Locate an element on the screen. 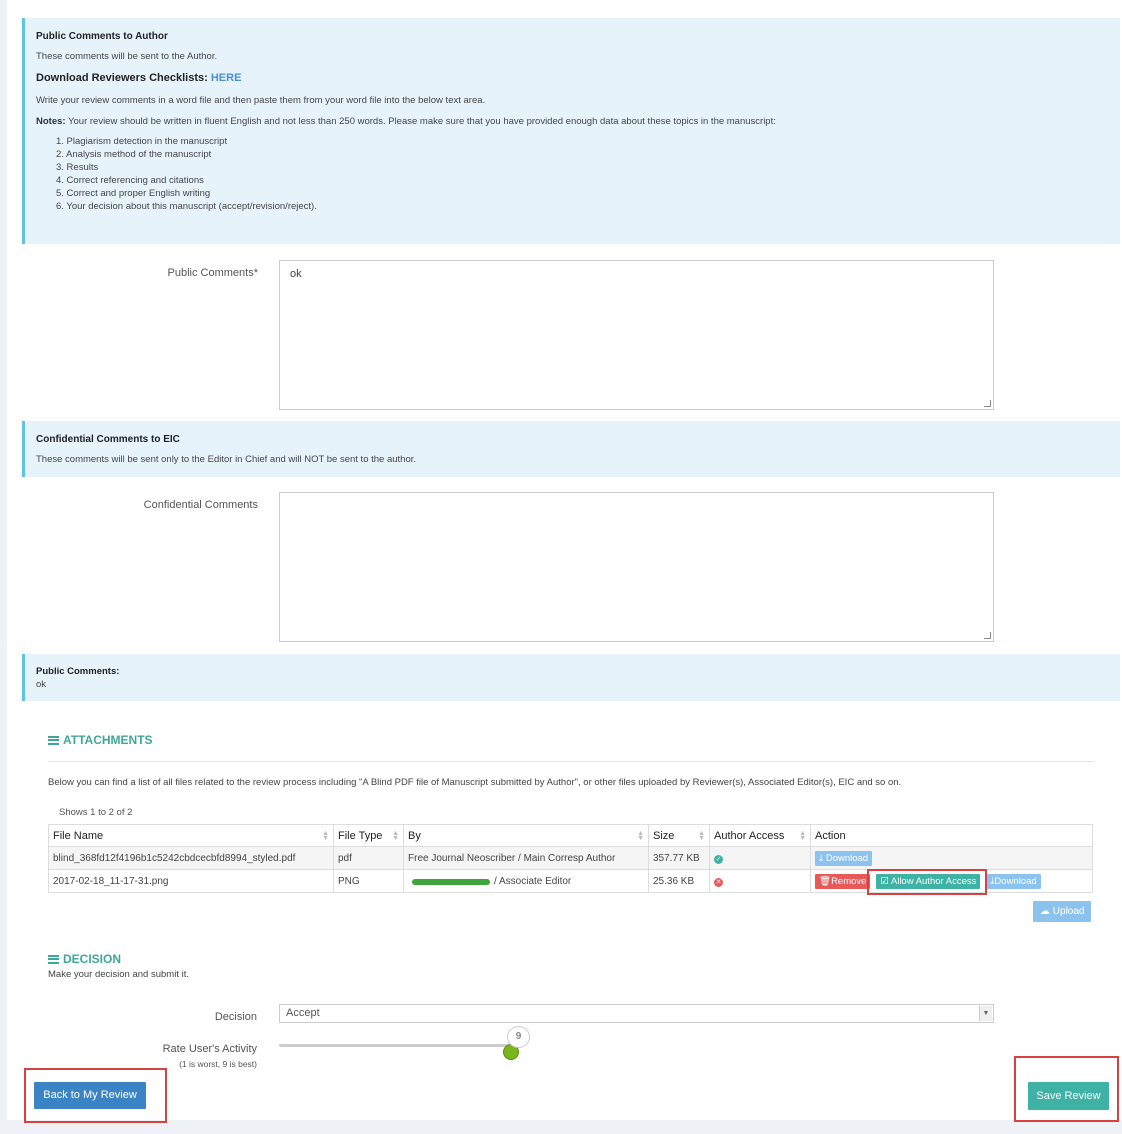 The height and width of the screenshot is (1134, 1122). decision-select: Accept ▼ is located at coordinates (636, 1013).